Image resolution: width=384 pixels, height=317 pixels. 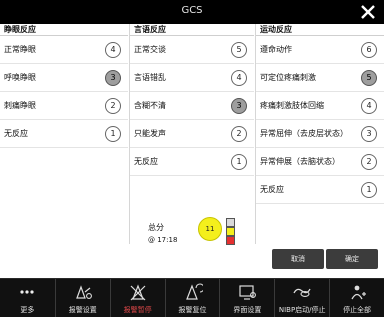 I want to click on gcs-option-row: 含糊不清 3, so click(x=192, y=106).